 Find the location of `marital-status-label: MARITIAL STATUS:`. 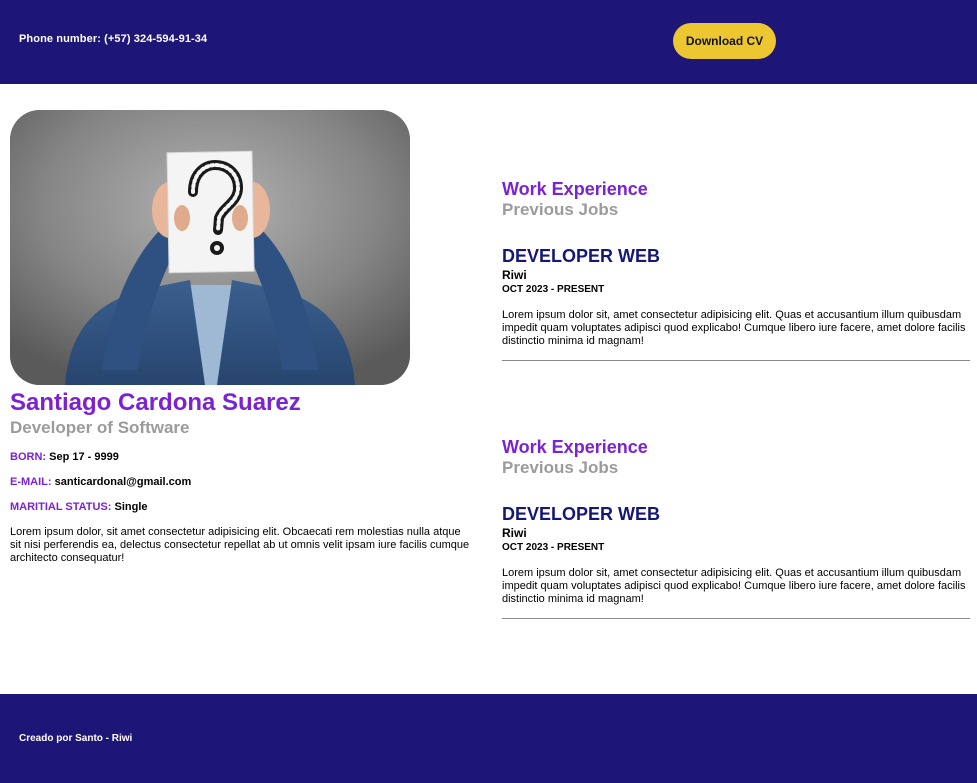

marital-status-label: MARITIAL STATUS: is located at coordinates (61, 507).